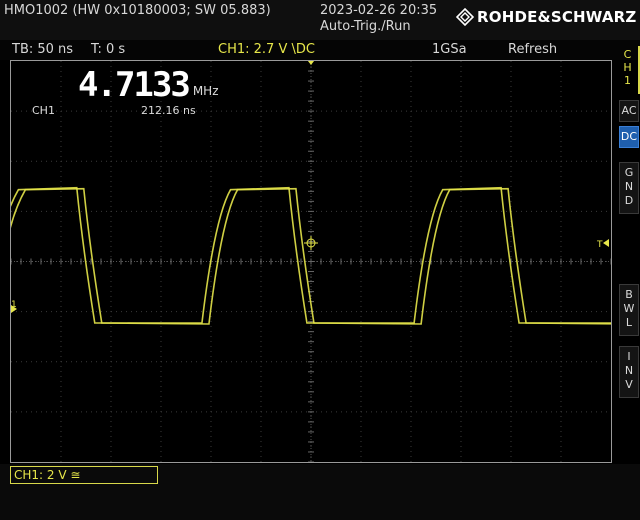 The width and height of the screenshot is (640, 520). Describe the element at coordinates (629, 137) in the screenshot. I see `coupling-dc-button: DC` at that location.